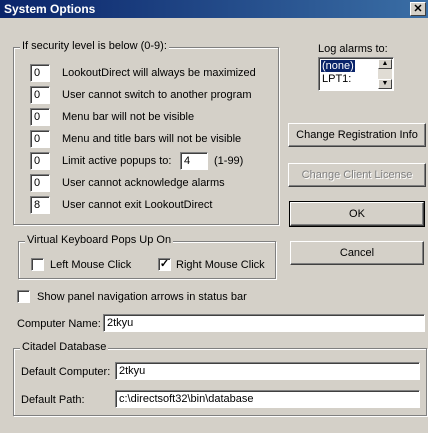  Describe the element at coordinates (53, 400) in the screenshot. I see `default-path-label: Default Path:` at that location.